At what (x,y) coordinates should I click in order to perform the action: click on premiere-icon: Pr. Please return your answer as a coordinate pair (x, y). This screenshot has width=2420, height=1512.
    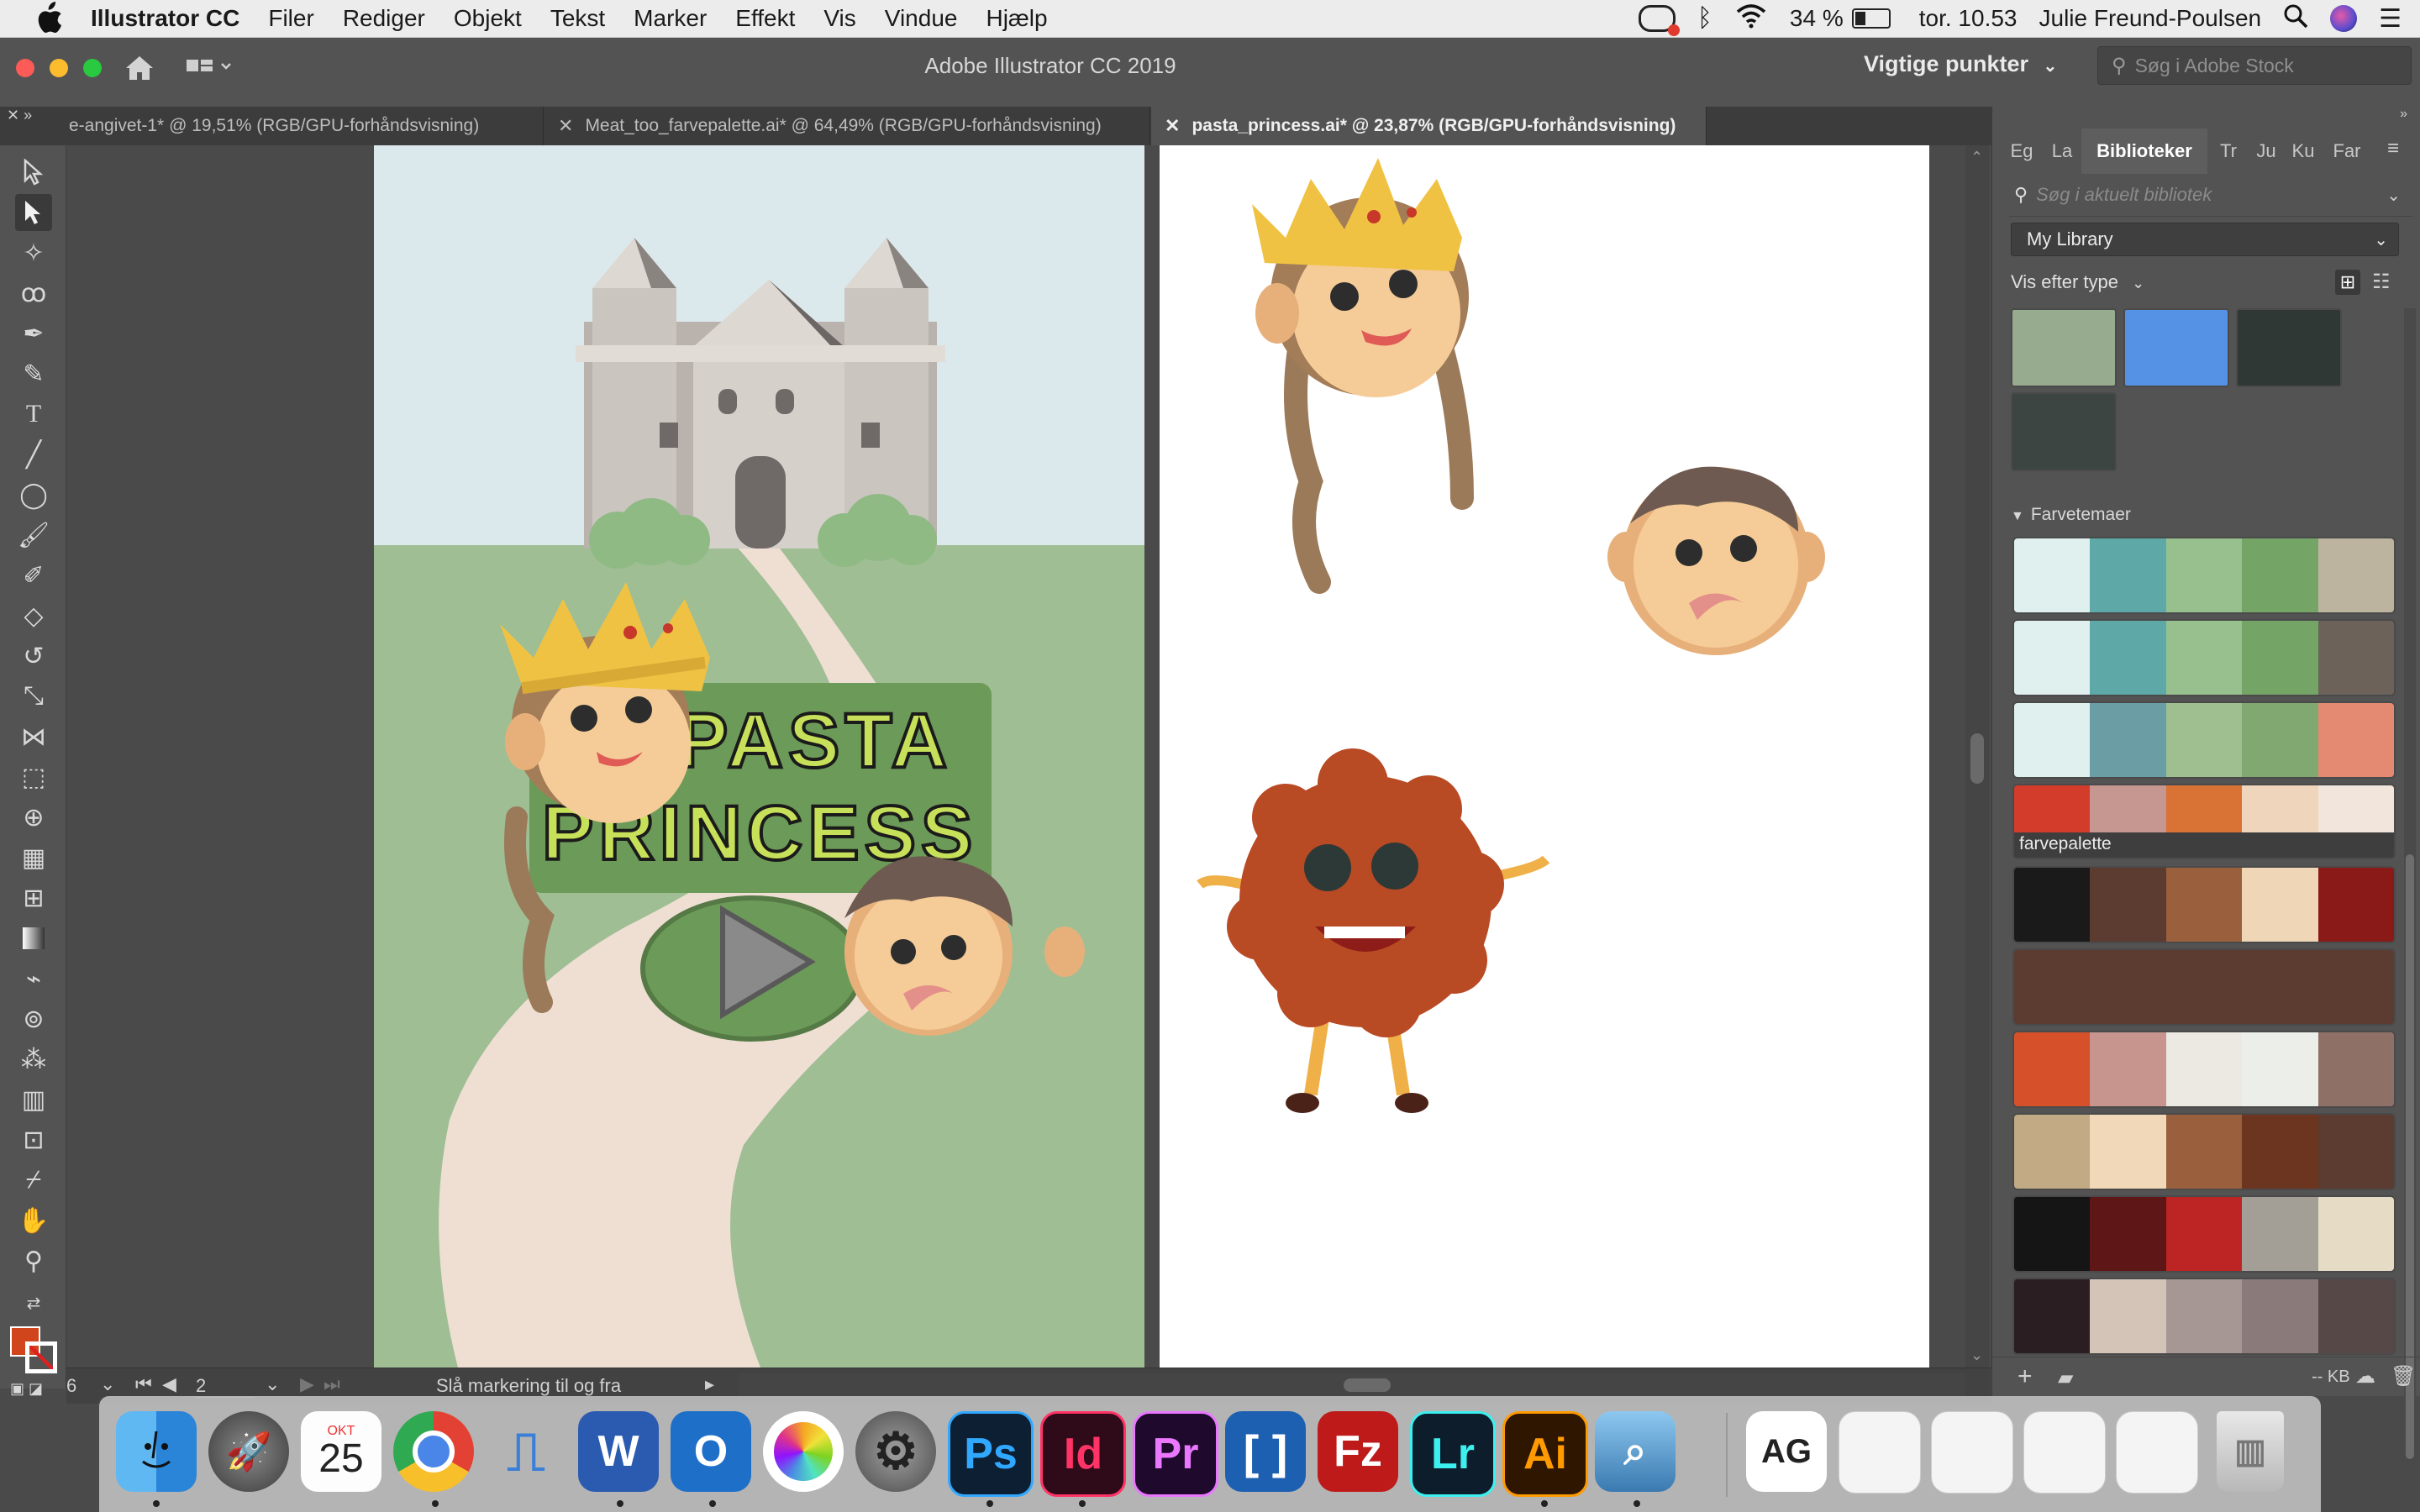
    Looking at the image, I should click on (1175, 1454).